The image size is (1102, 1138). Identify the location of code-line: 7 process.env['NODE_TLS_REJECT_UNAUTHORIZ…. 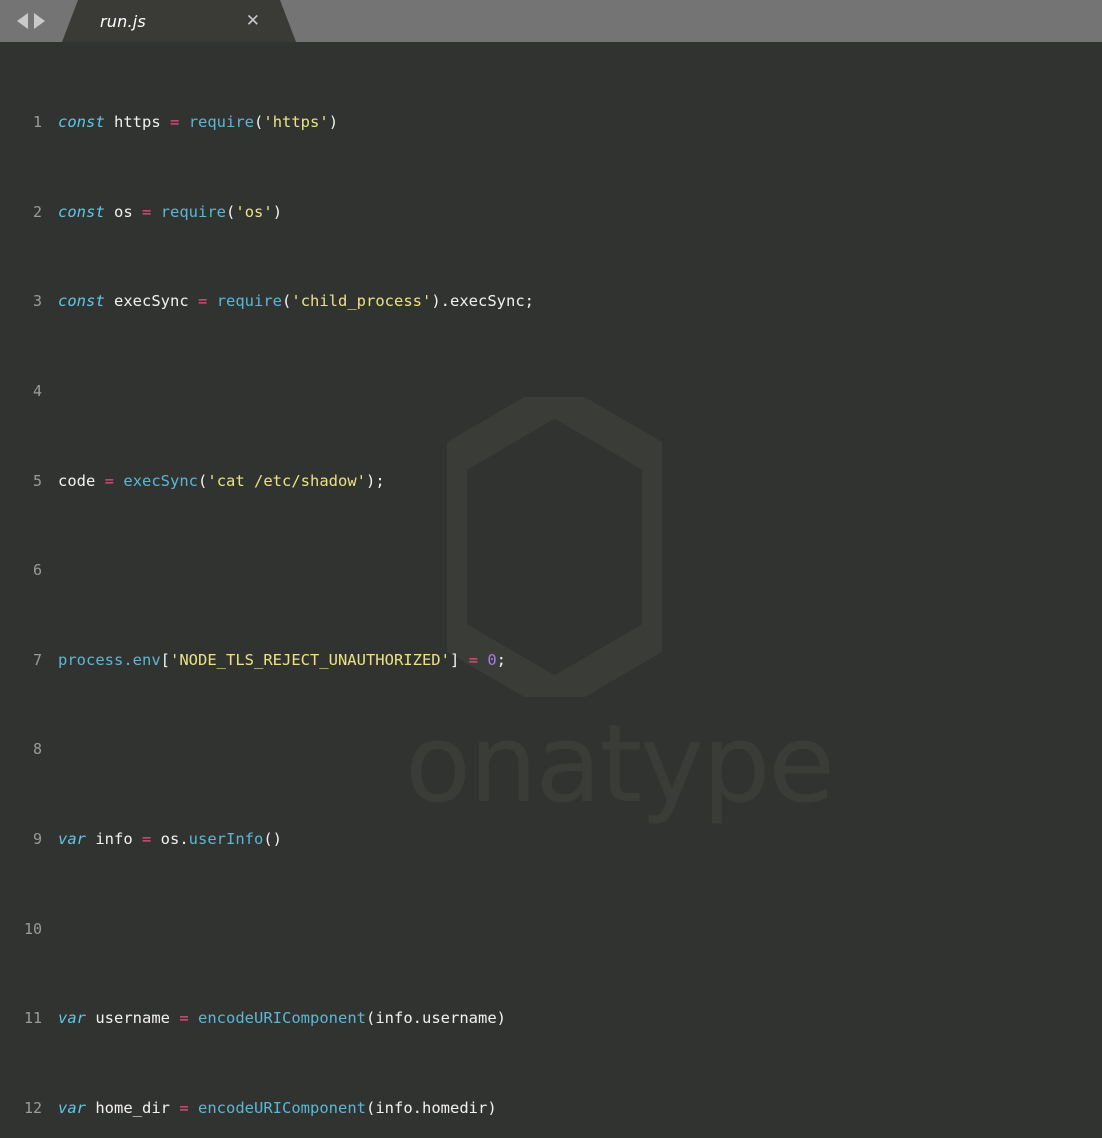
(551, 660).